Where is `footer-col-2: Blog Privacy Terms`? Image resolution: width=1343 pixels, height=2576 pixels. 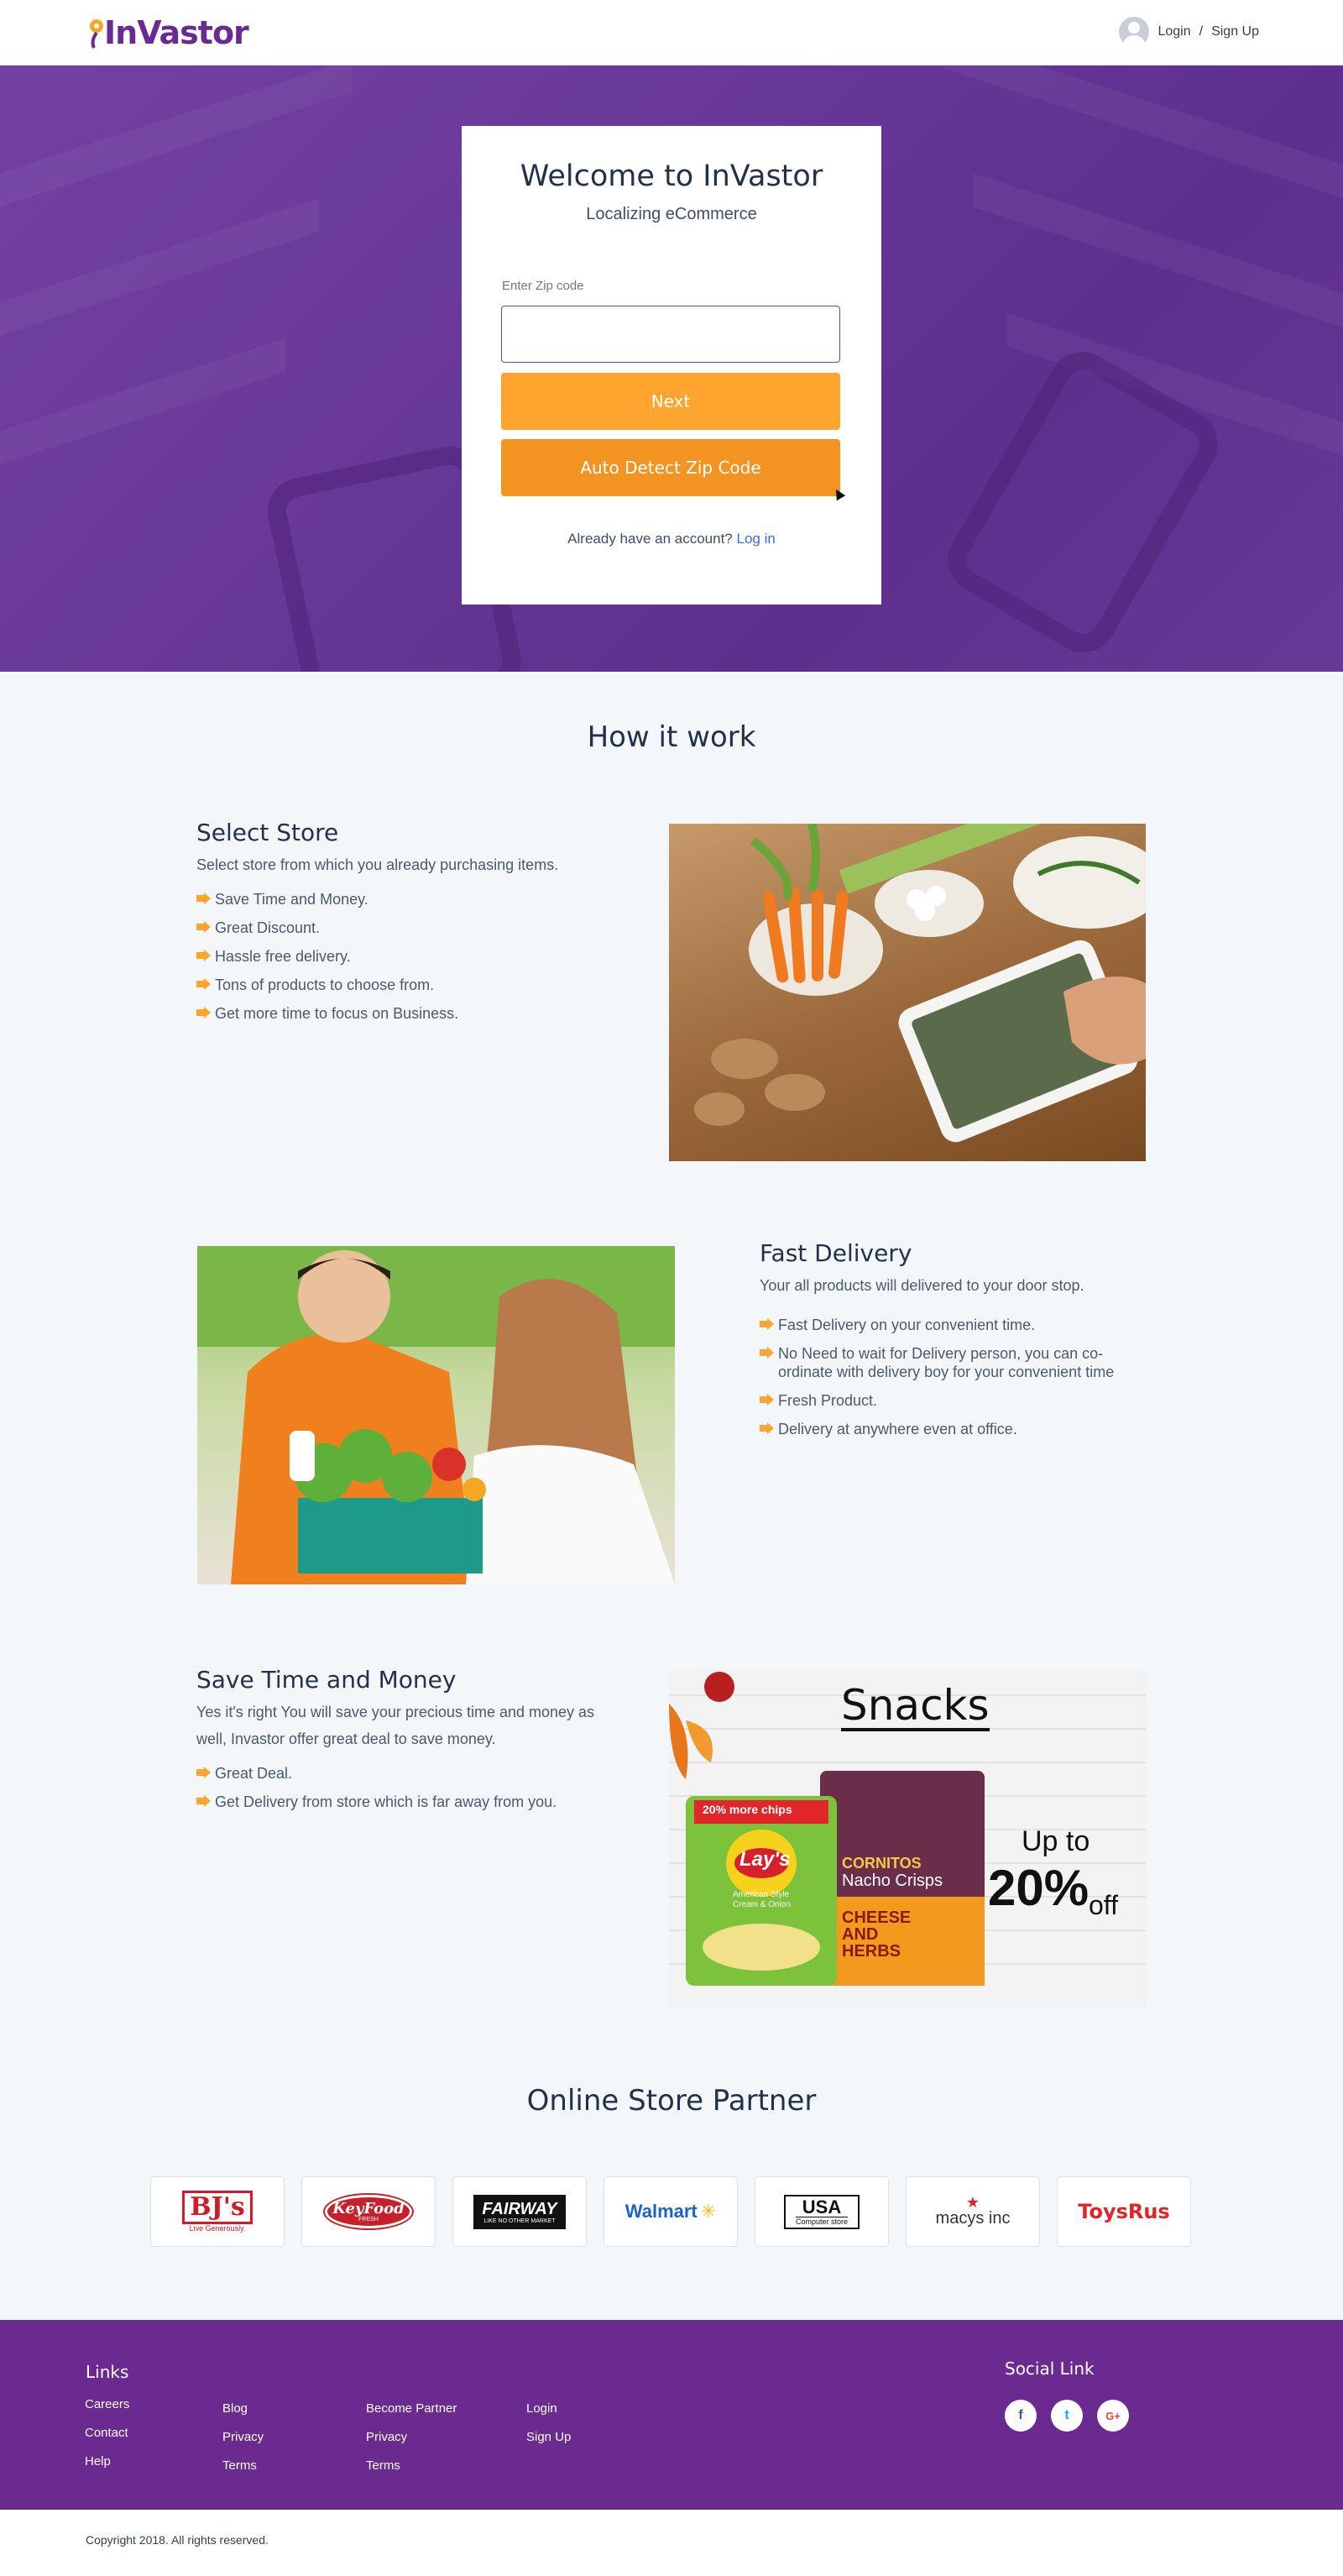 footer-col-2: Blog Privacy Terms is located at coordinates (243, 2444).